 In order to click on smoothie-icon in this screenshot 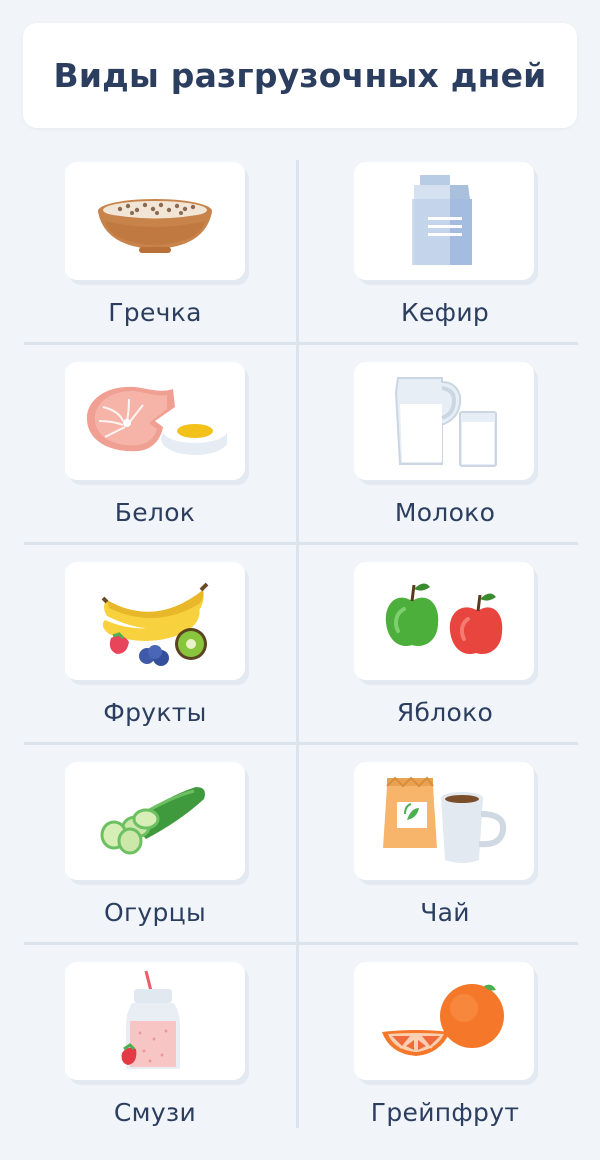, I will do `click(150, 1019)`.